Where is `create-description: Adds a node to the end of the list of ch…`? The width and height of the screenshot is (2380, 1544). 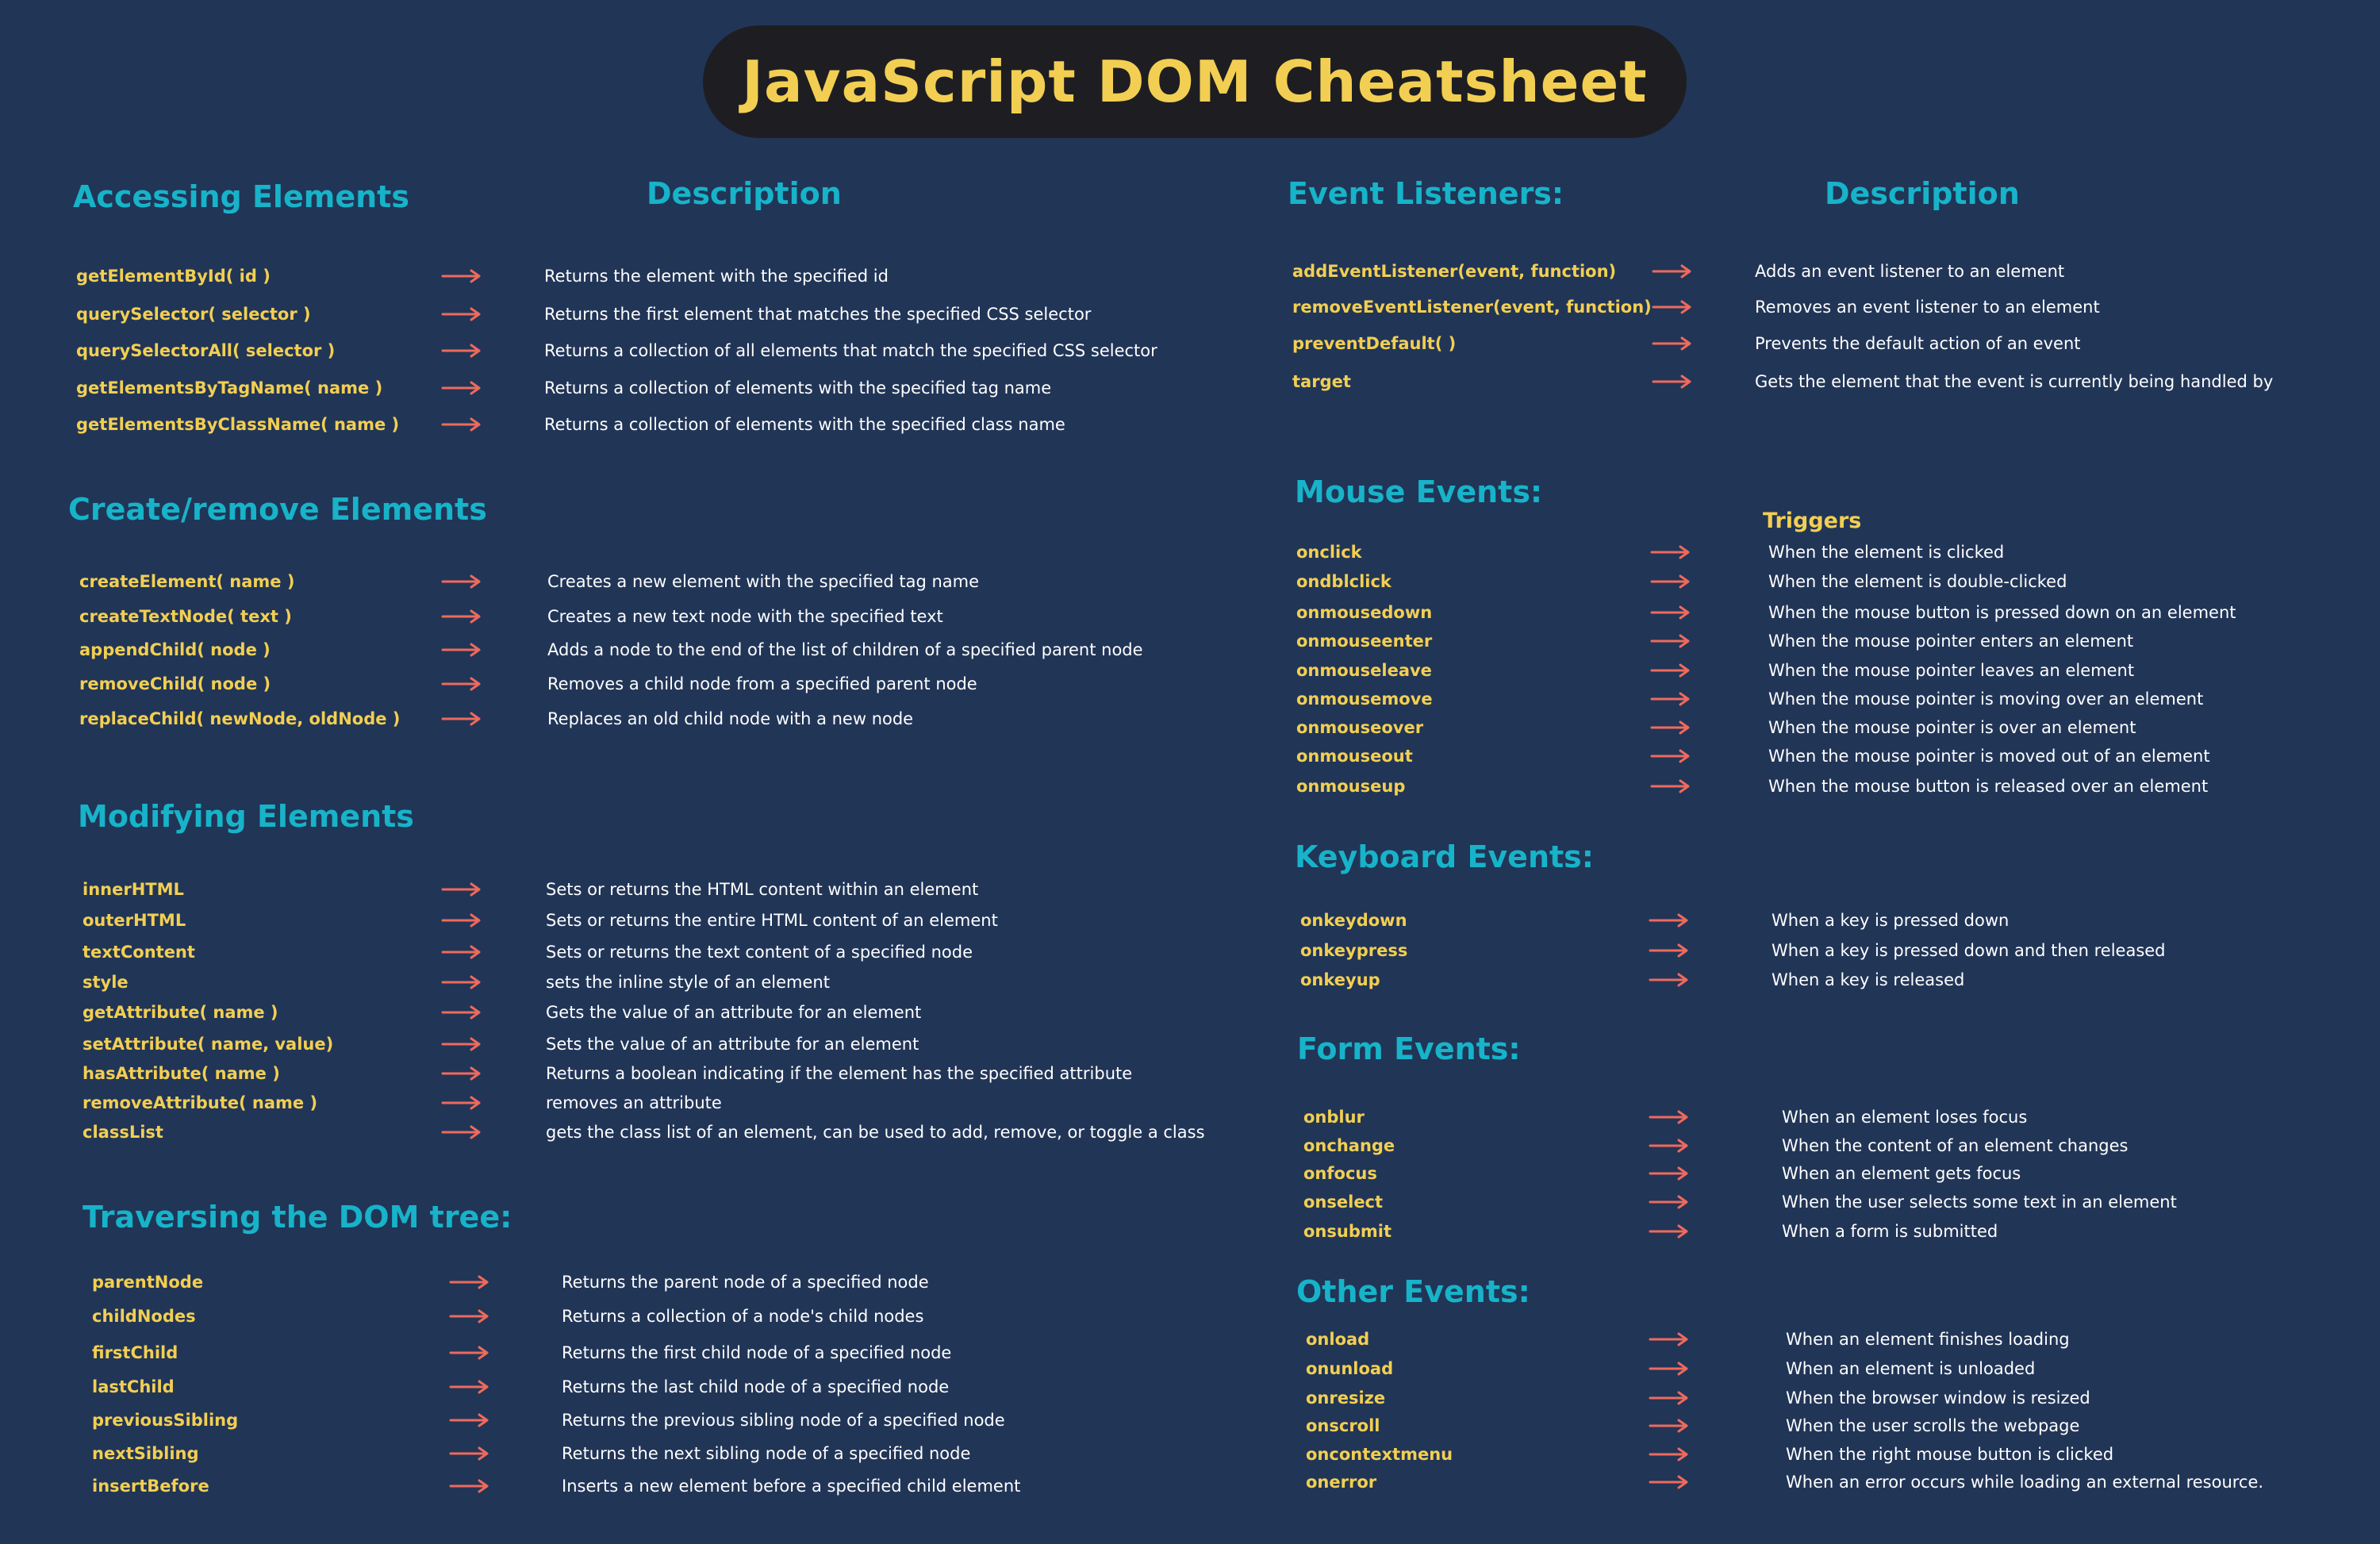 create-description: Adds a node to the end of the list of ch… is located at coordinates (845, 649).